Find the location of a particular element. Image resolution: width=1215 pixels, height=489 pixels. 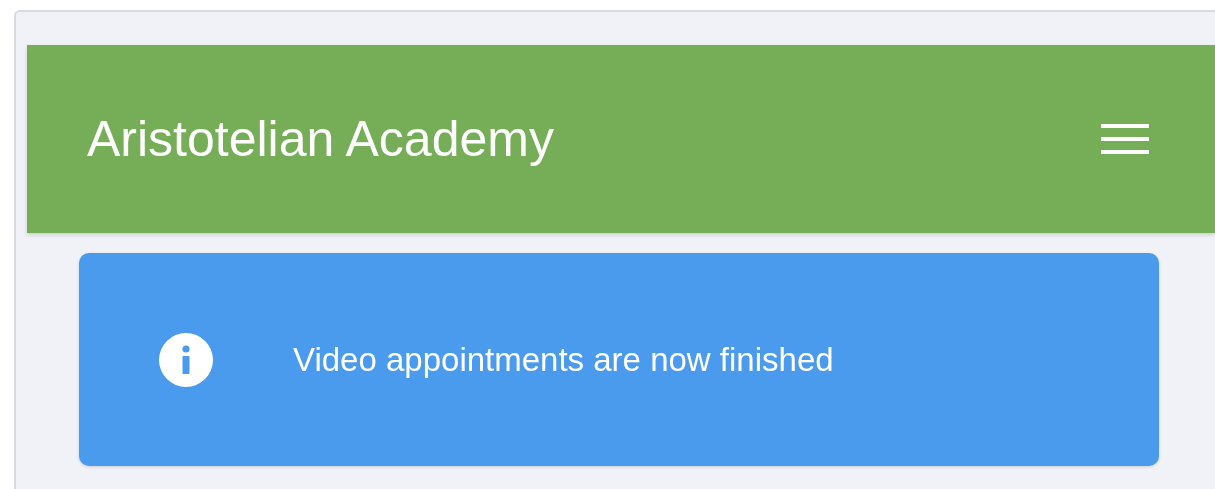

alert-message: Video appointments are now finished is located at coordinates (563, 359).